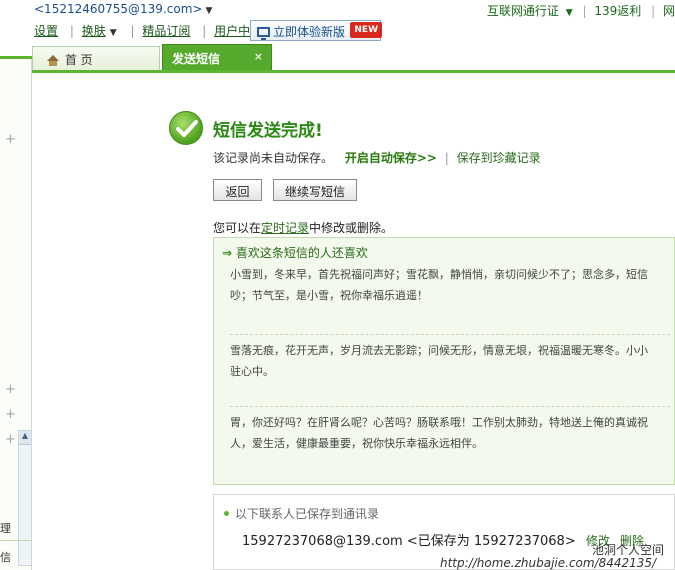 The height and width of the screenshot is (570, 675). I want to click on save-favorite-link: 保存到珍藏记录, so click(499, 158).